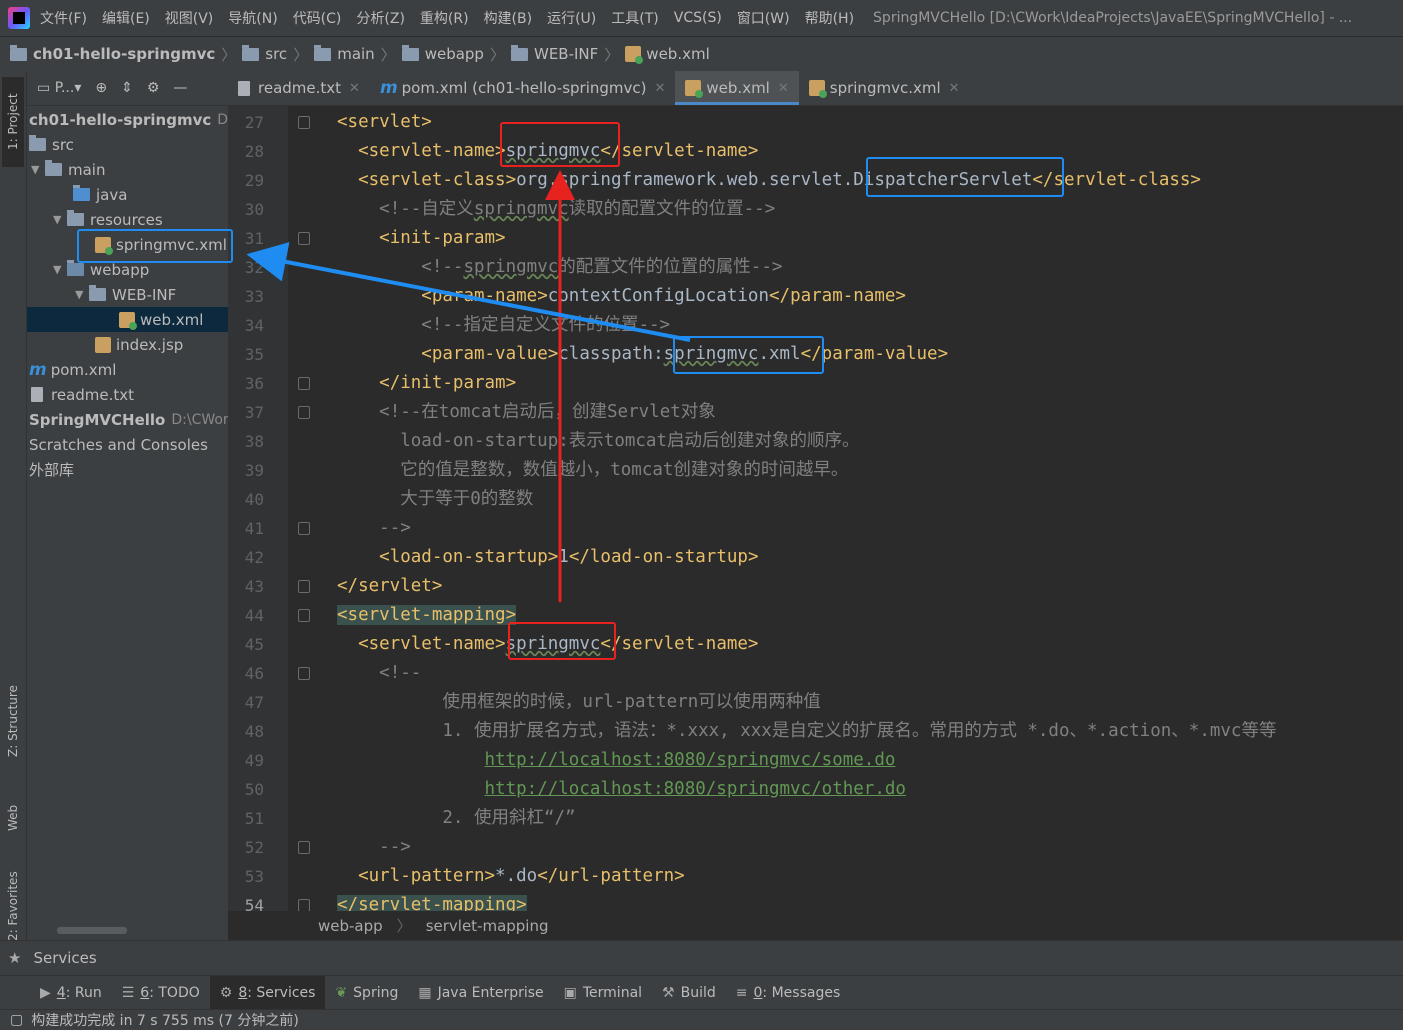  Describe the element at coordinates (59, 88) in the screenshot. I see `project-view-dropdown: ▭ P...▾` at that location.